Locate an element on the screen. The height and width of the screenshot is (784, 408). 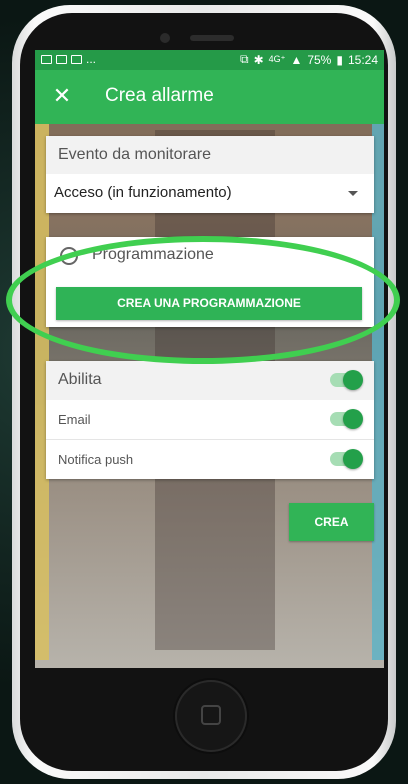
email-row: Email is located at coordinates (210, 420).